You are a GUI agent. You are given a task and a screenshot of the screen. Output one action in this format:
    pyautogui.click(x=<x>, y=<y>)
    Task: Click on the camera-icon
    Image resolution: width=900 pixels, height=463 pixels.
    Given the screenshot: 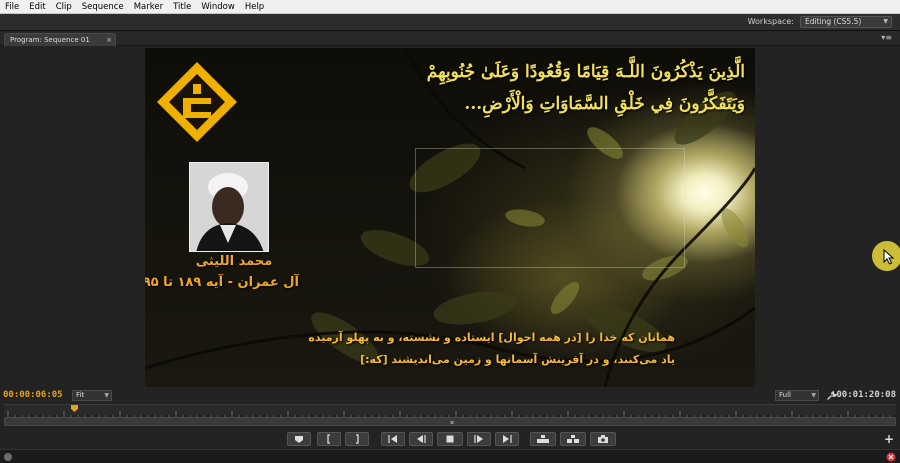 What is the action you would take?
    pyautogui.click(x=603, y=439)
    